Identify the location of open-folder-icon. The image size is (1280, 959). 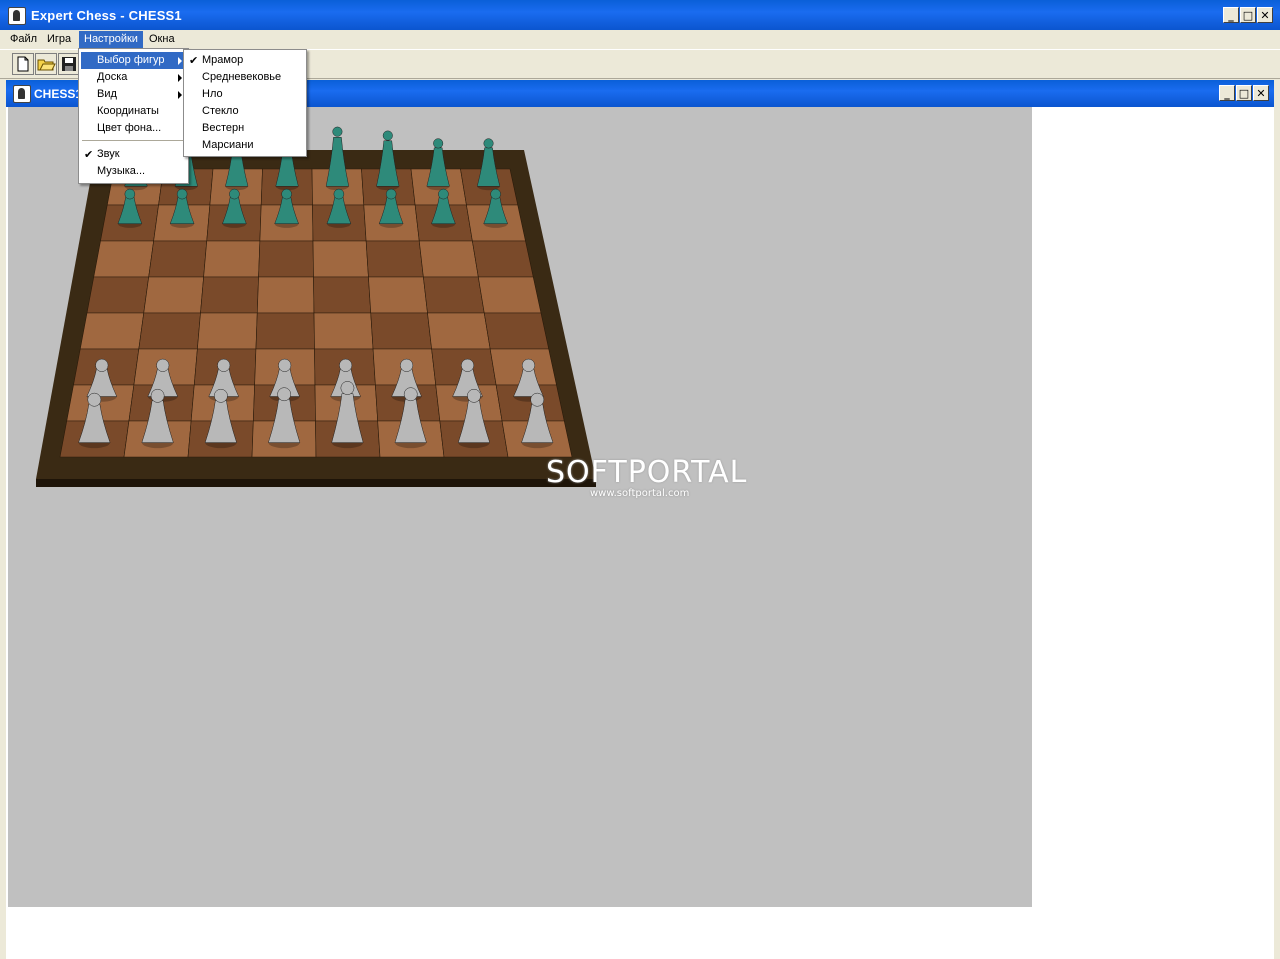
(46, 65).